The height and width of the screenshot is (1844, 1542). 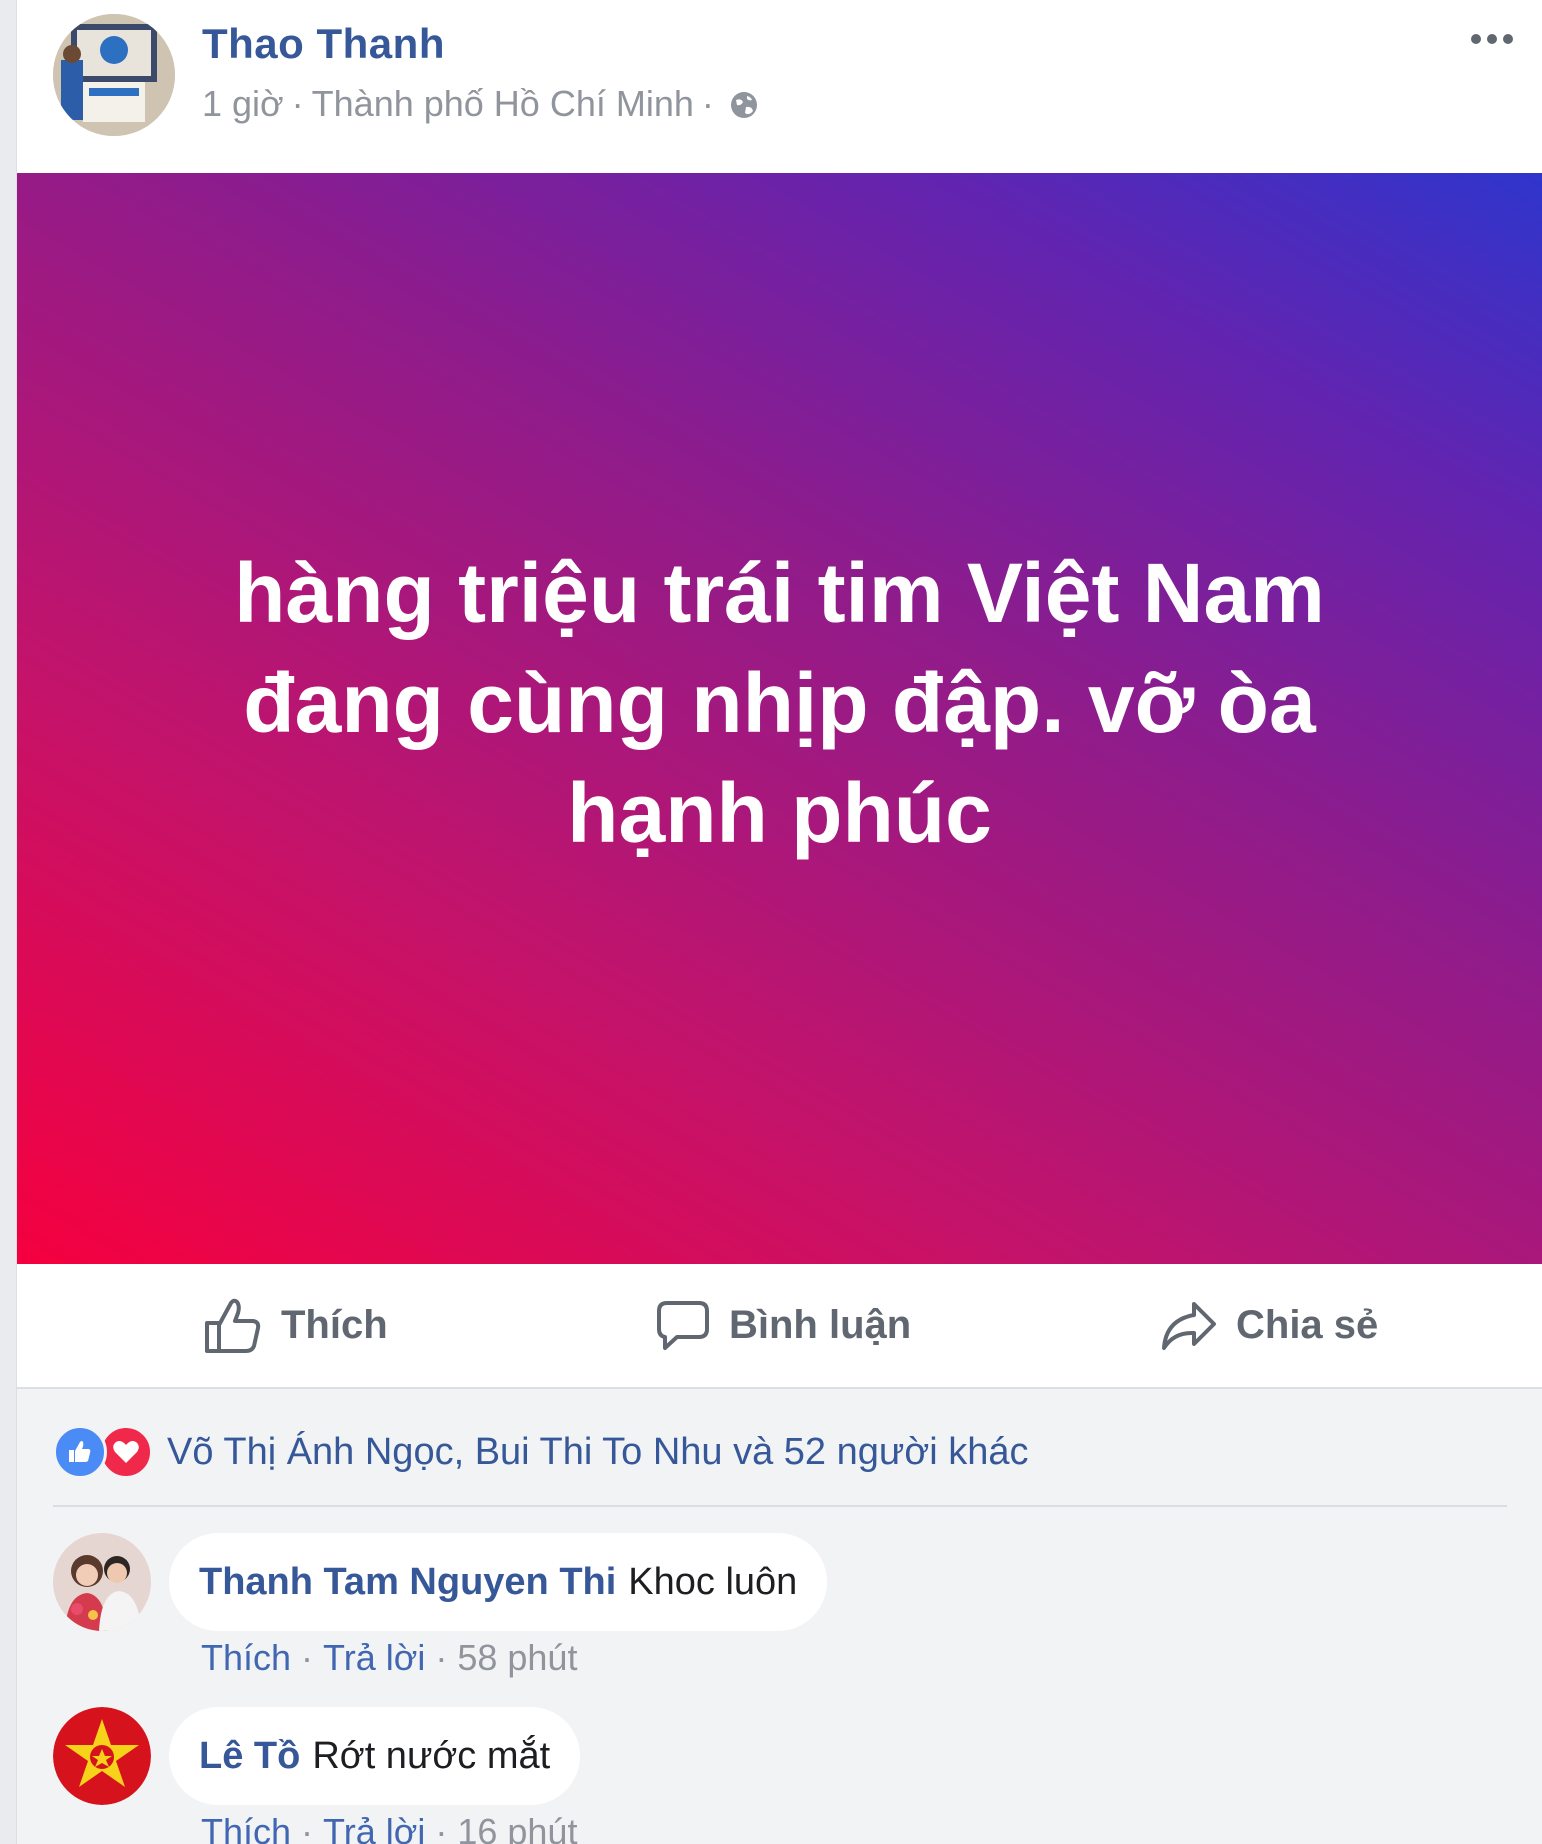 What do you see at coordinates (126, 1452) in the screenshot?
I see `love-icon` at bounding box center [126, 1452].